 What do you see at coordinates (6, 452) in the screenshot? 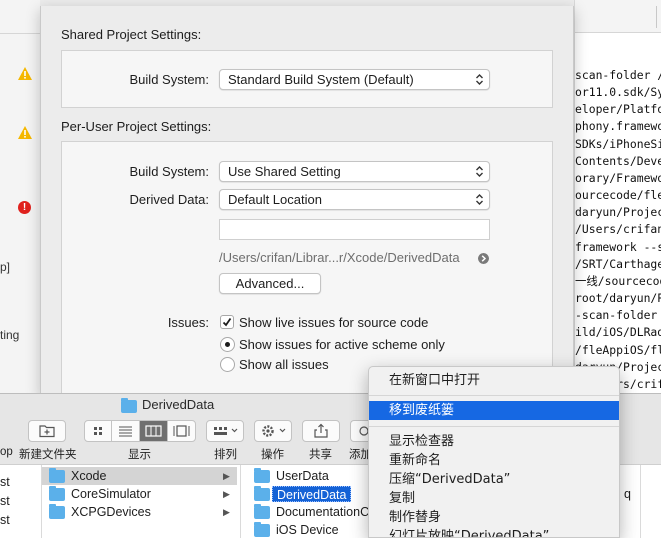
I see `toolbar-cut-label: op` at bounding box center [6, 452].